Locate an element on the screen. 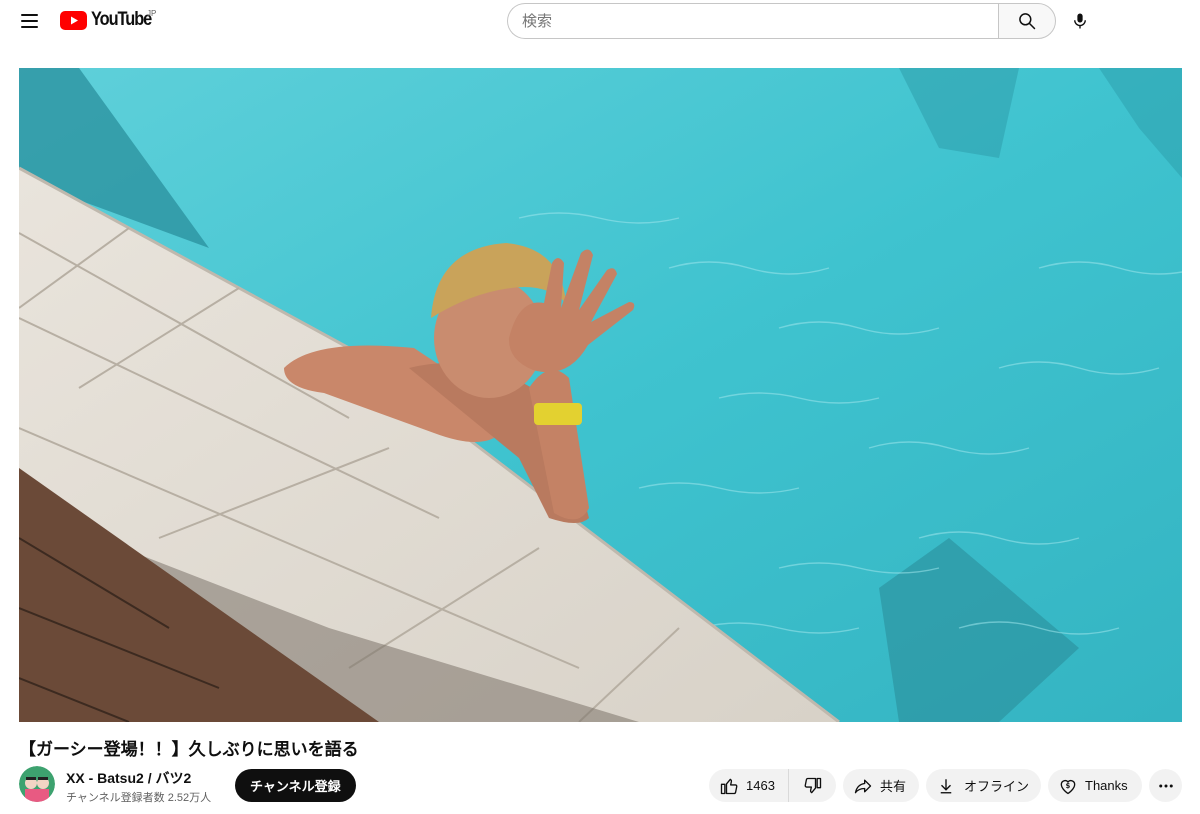 This screenshot has width=1200, height=814. voice-search-button is located at coordinates (1080, 21).